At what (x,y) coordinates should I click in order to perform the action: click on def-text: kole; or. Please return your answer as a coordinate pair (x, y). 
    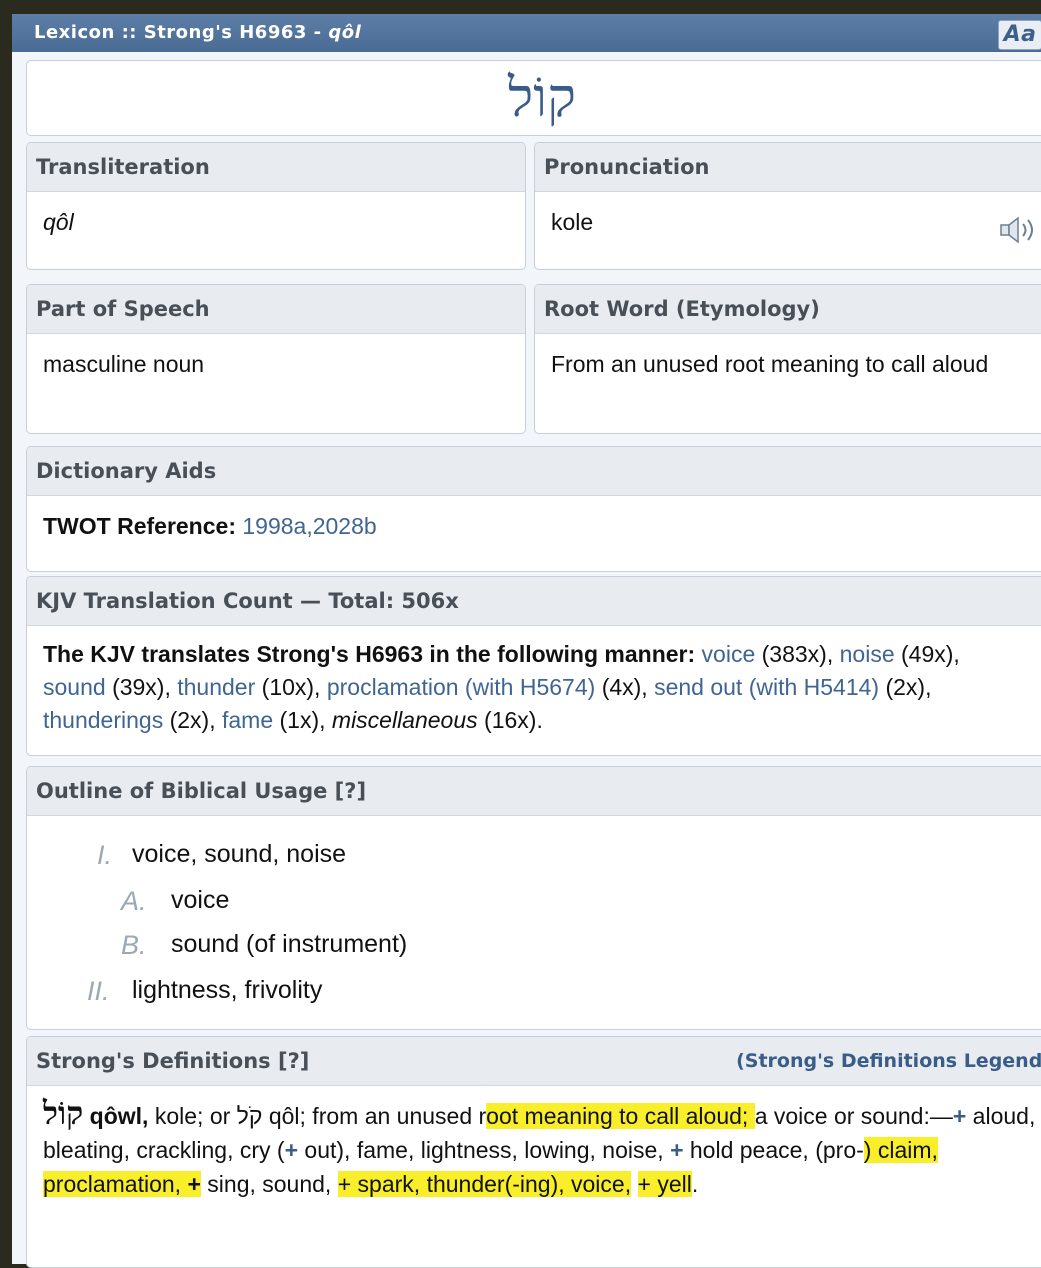
    Looking at the image, I should click on (192, 1116).